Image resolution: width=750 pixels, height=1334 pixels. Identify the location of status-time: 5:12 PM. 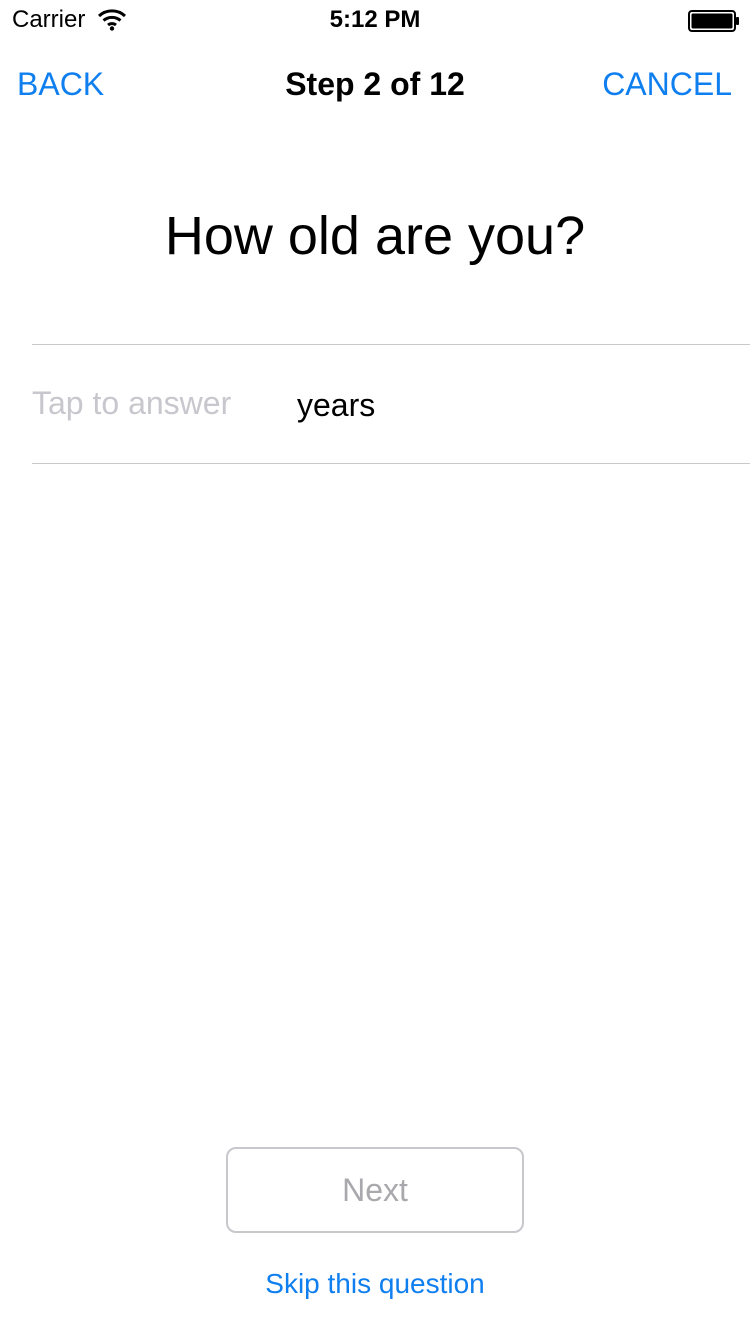
(375, 19).